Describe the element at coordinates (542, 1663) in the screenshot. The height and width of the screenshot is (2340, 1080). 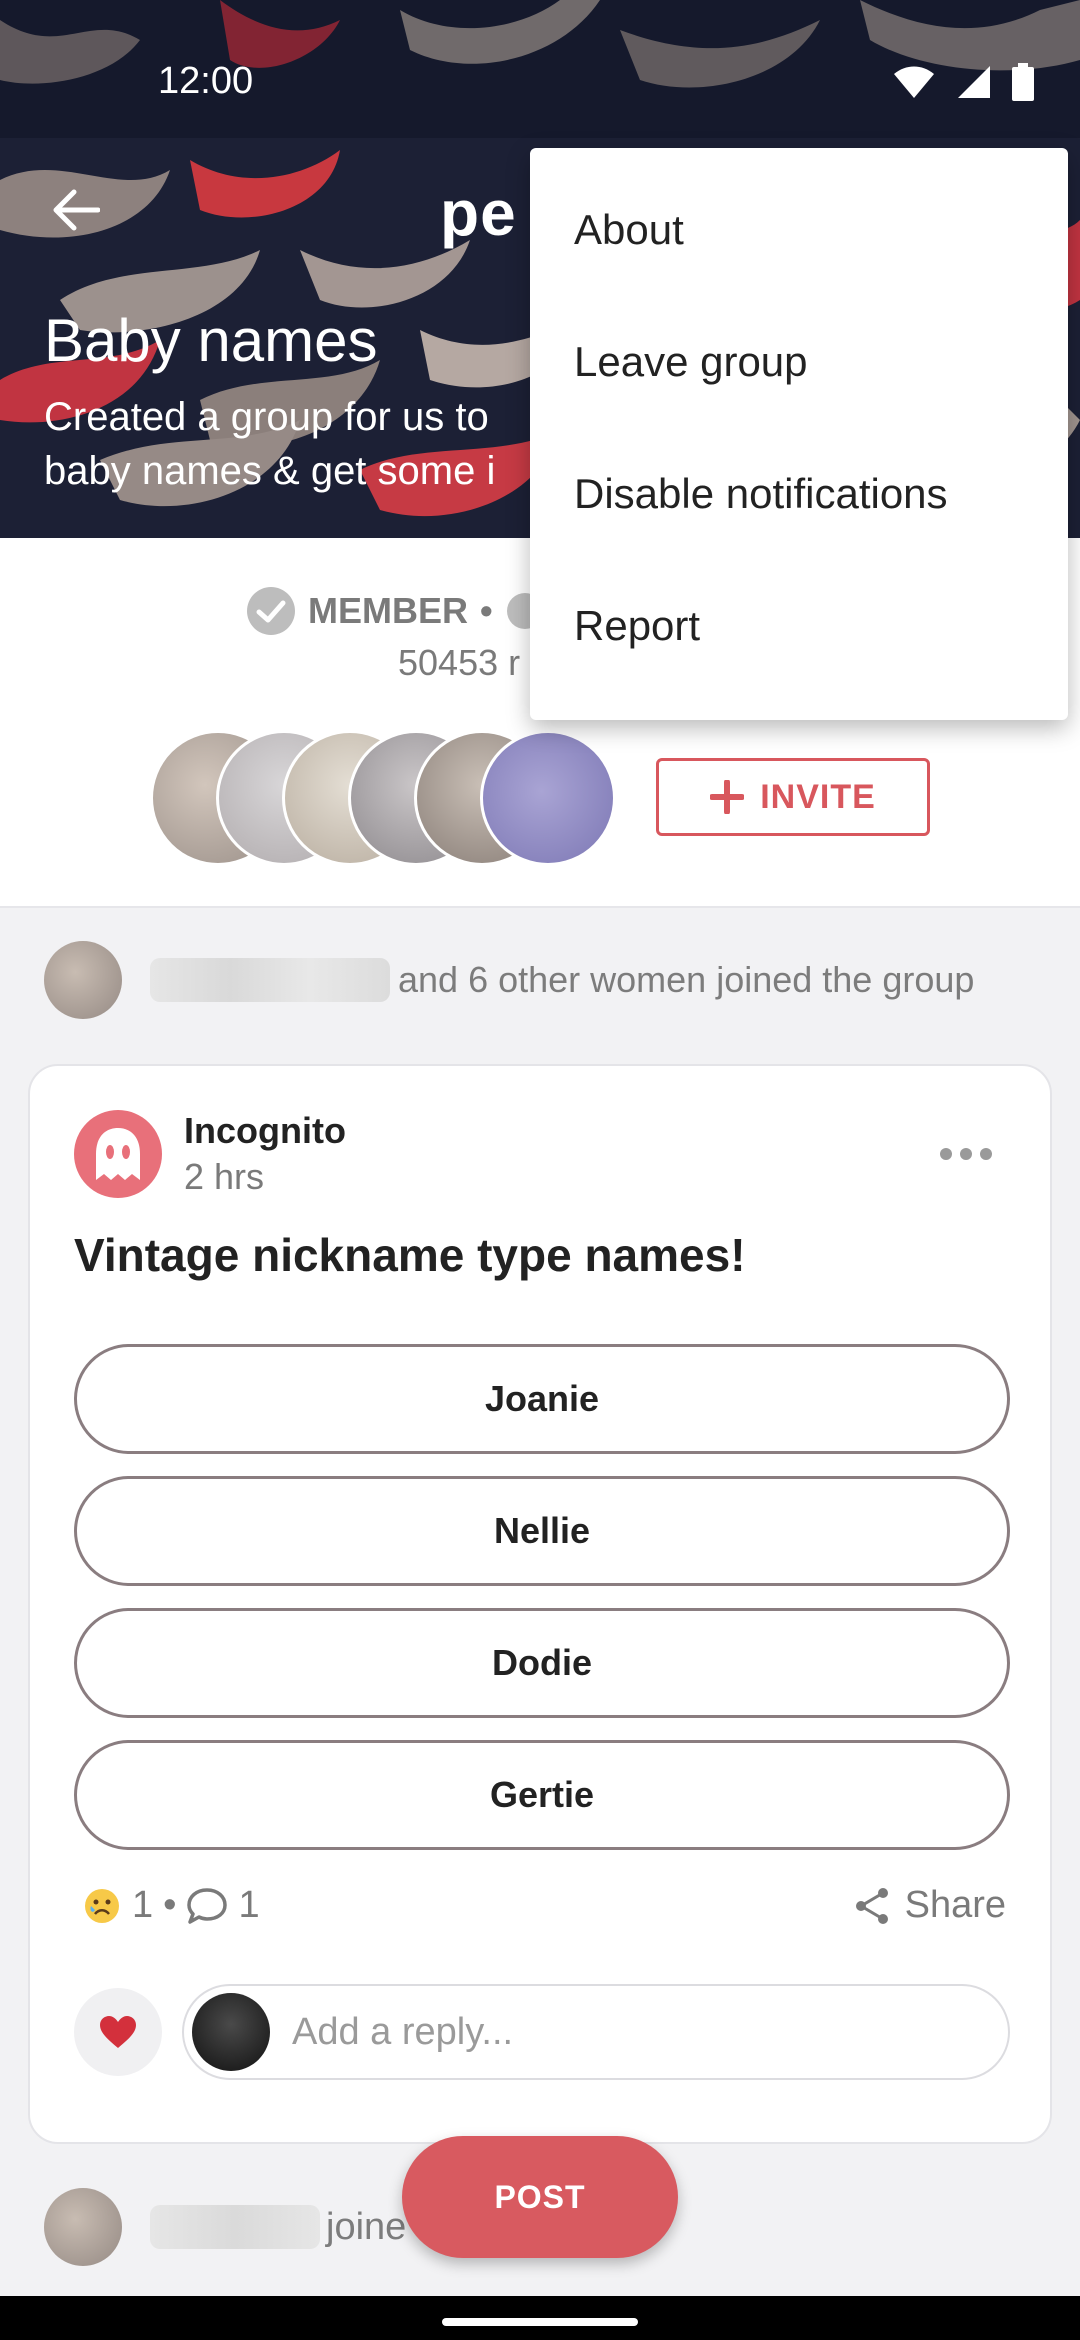
I see `poll-option: Dodie` at that location.